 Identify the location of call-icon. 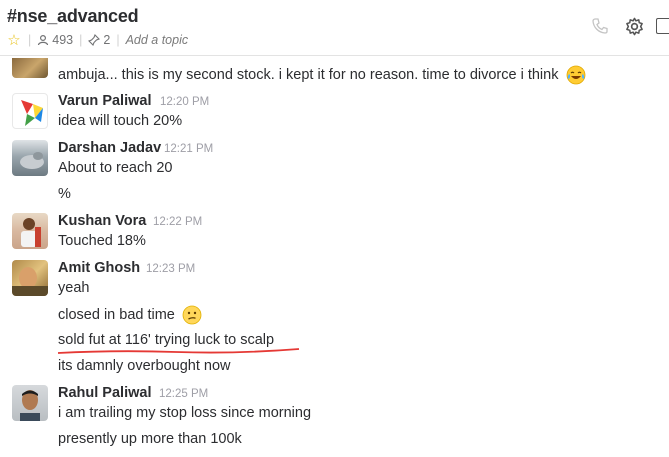
(600, 26).